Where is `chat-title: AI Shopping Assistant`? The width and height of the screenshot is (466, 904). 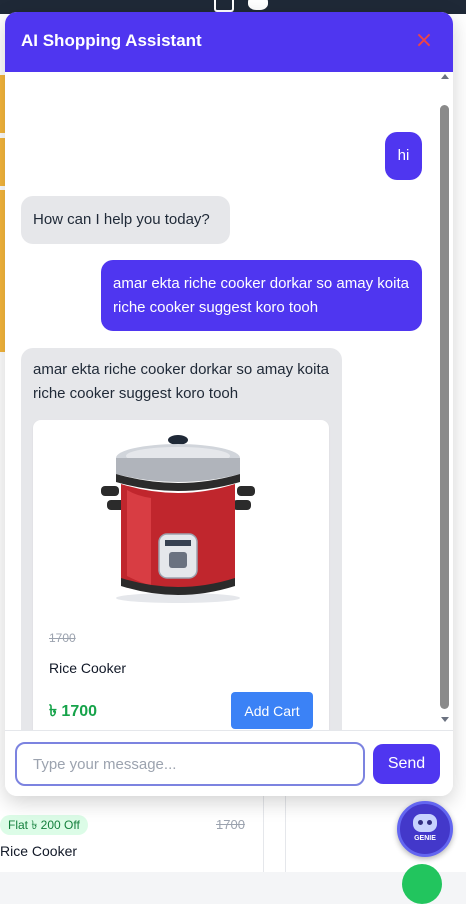 chat-title: AI Shopping Assistant is located at coordinates (111, 40).